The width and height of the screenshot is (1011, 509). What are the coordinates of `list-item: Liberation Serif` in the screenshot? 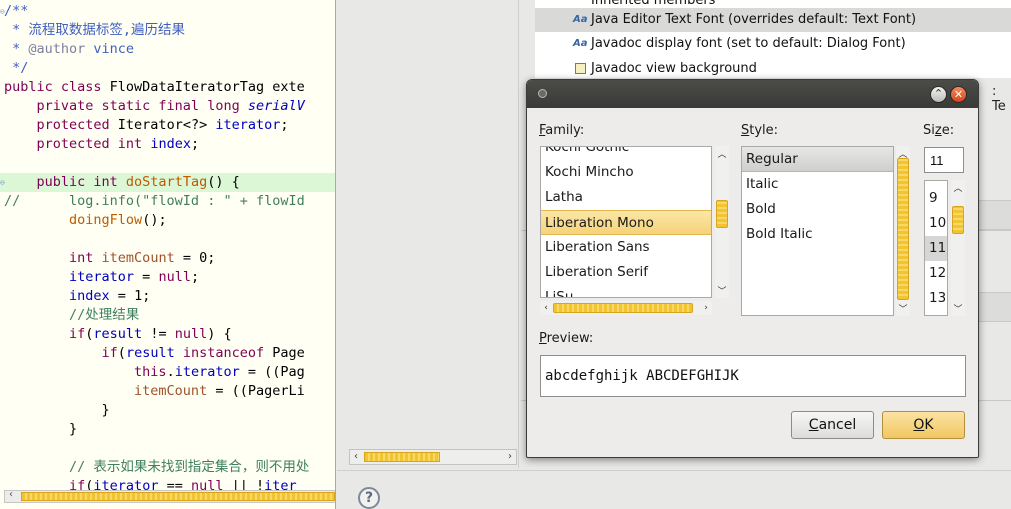 It's located at (626, 272).